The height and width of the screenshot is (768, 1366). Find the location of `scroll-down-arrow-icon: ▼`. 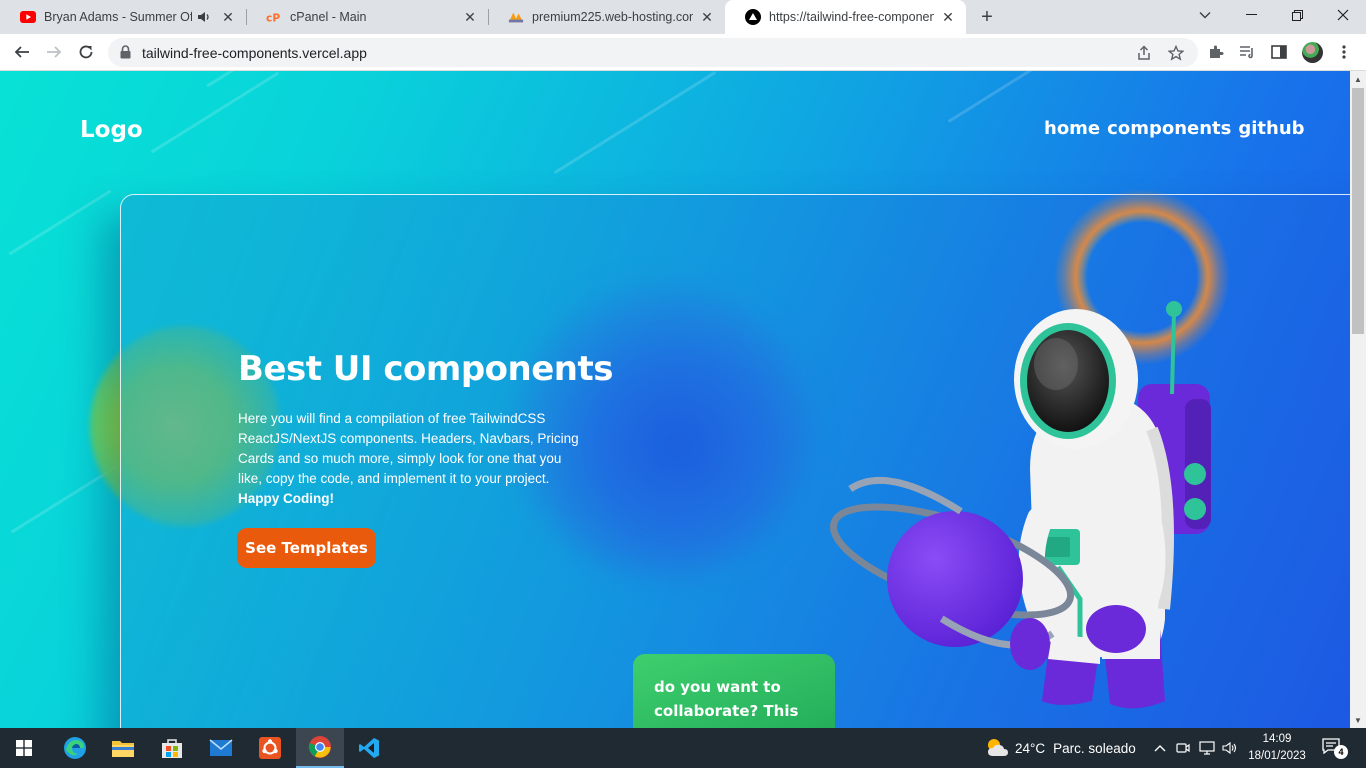

scroll-down-arrow-icon: ▼ is located at coordinates (1358, 720).